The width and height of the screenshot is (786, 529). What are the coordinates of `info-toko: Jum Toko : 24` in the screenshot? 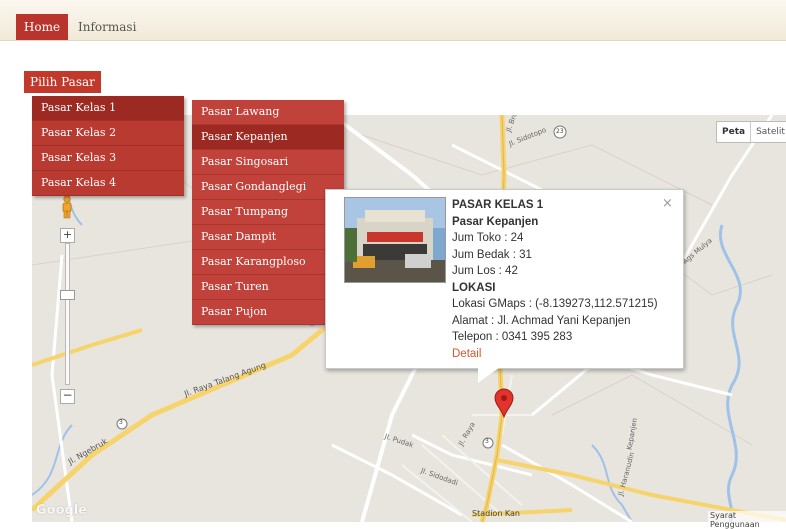 It's located at (488, 238).